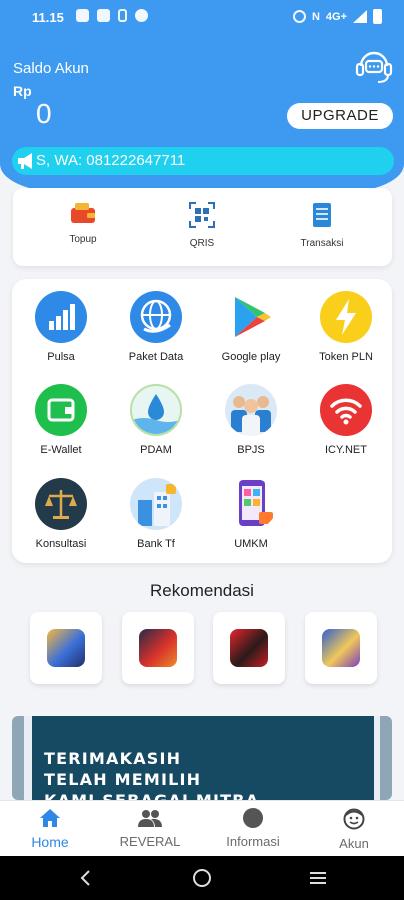  I want to click on mail-icon, so click(82, 15).